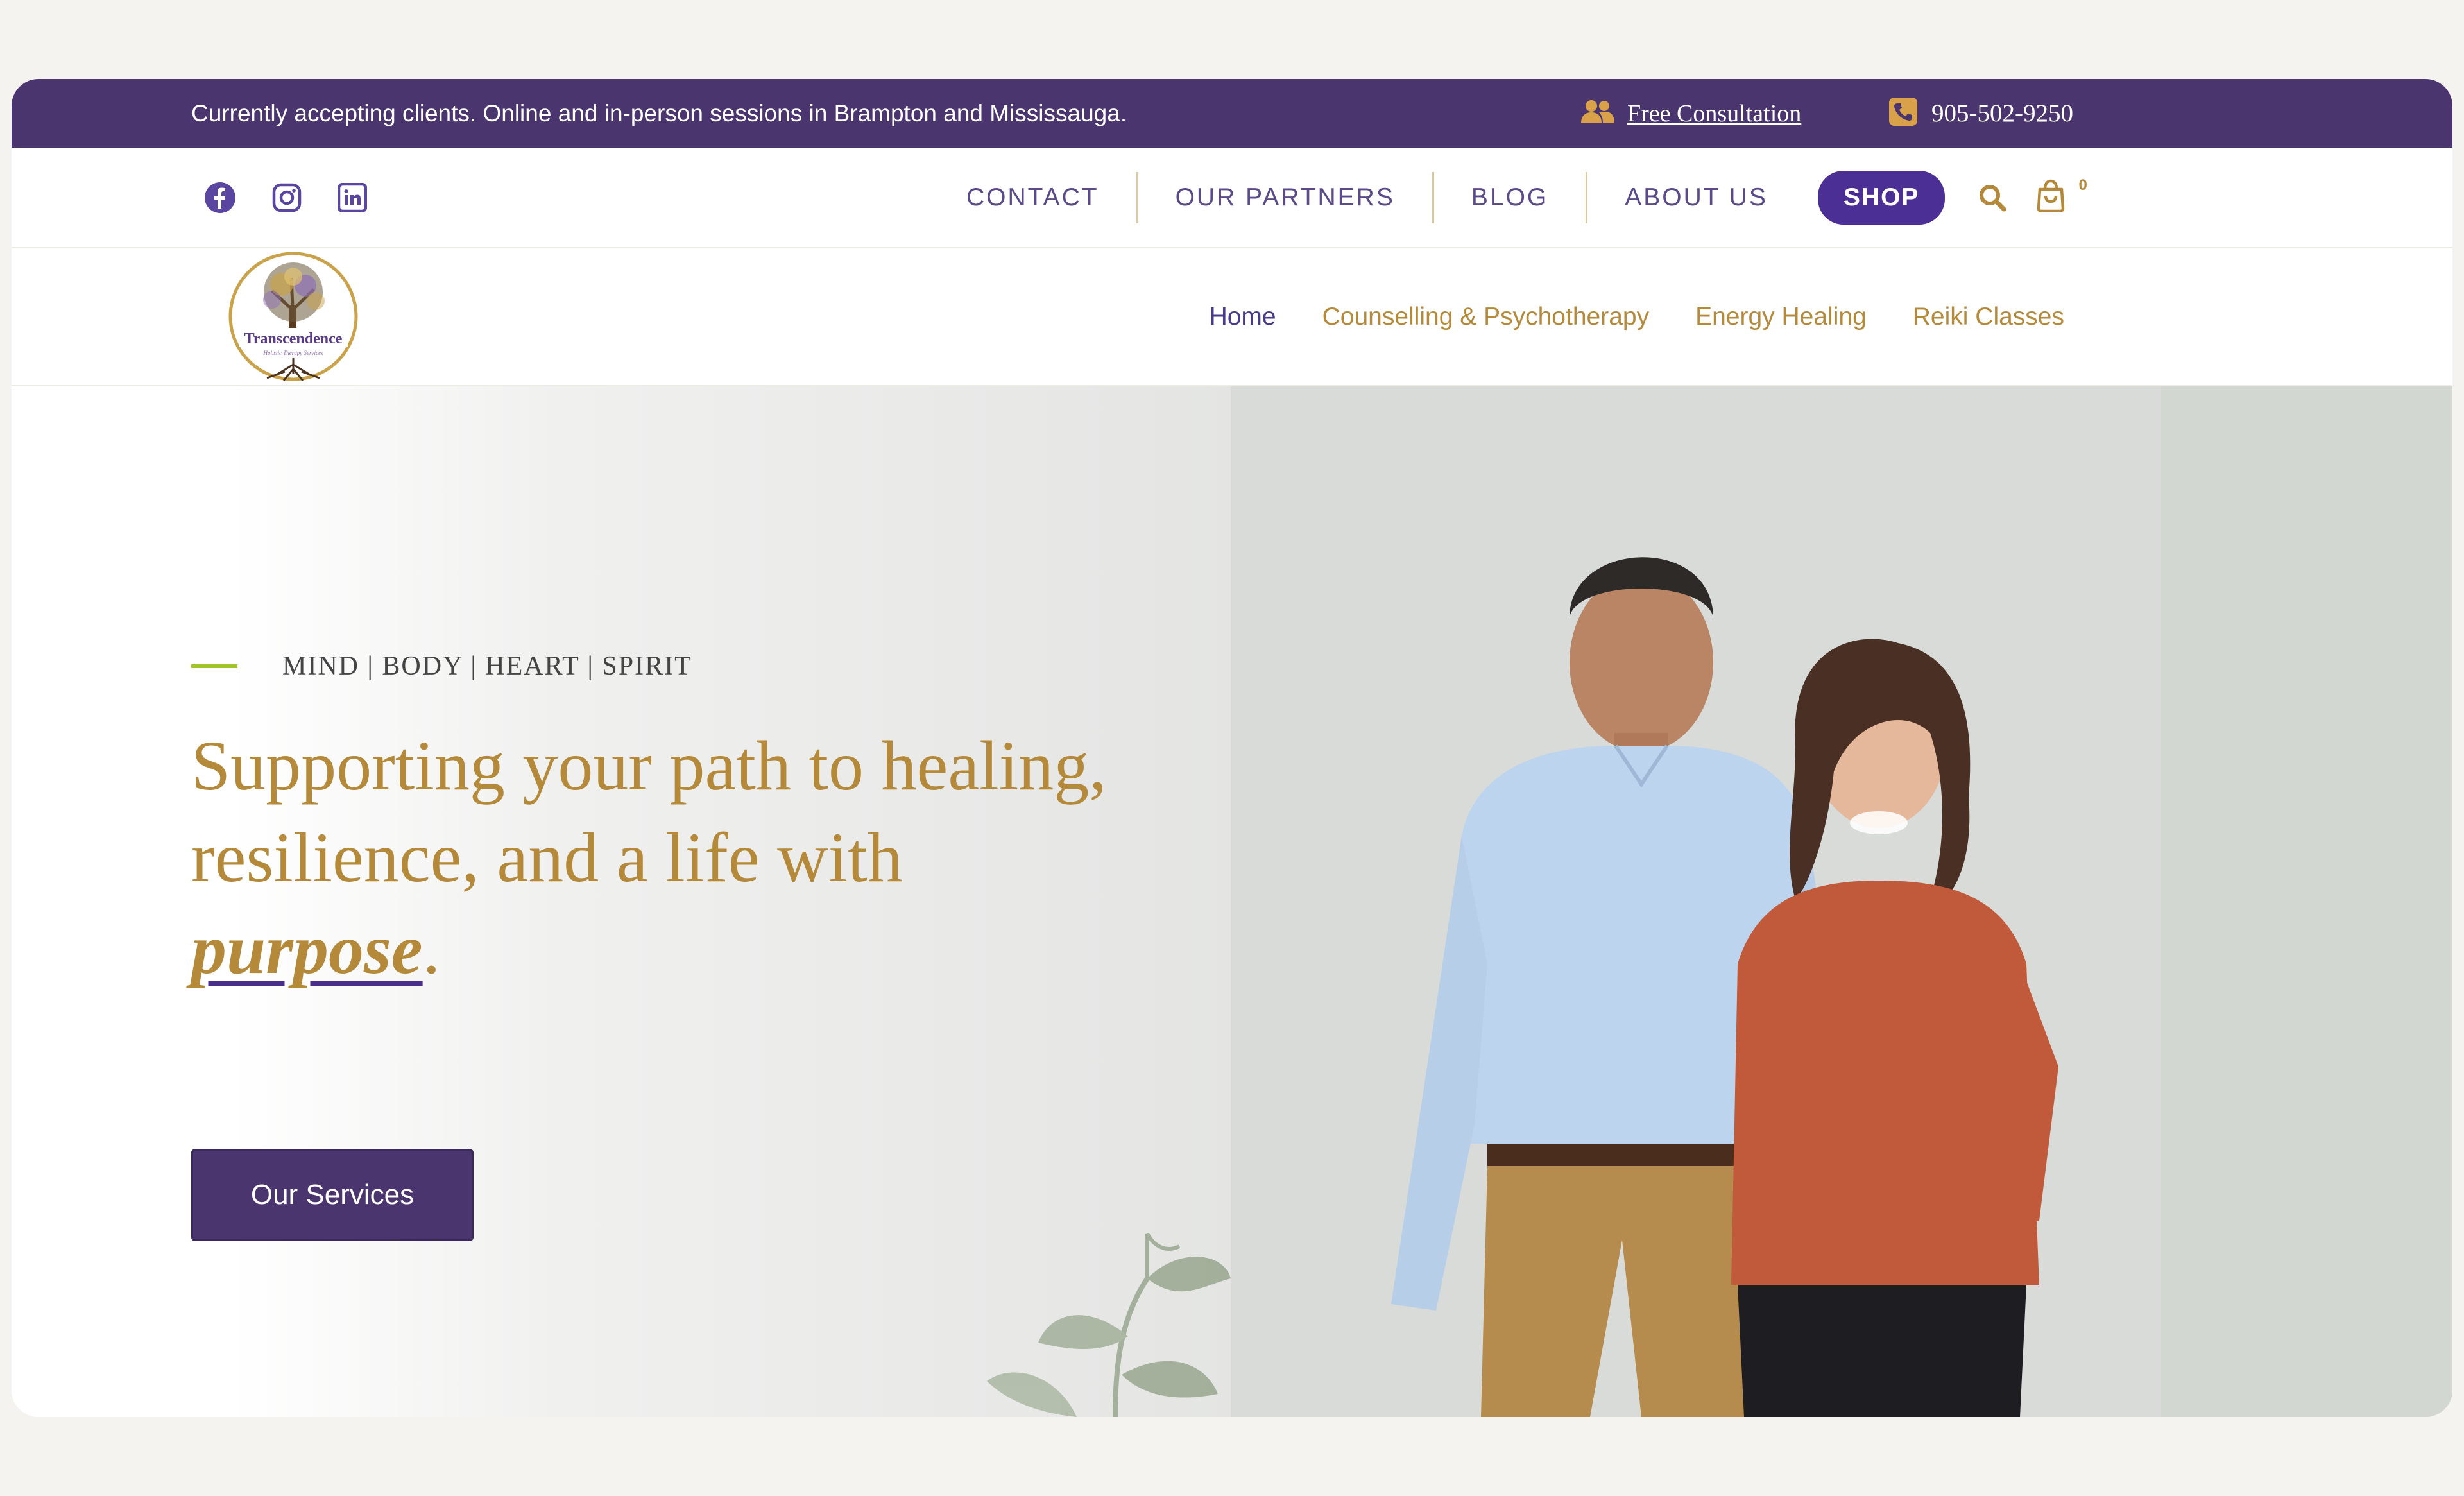  I want to click on site-logo: Transcendence Holistic Therapy Services, so click(293, 318).